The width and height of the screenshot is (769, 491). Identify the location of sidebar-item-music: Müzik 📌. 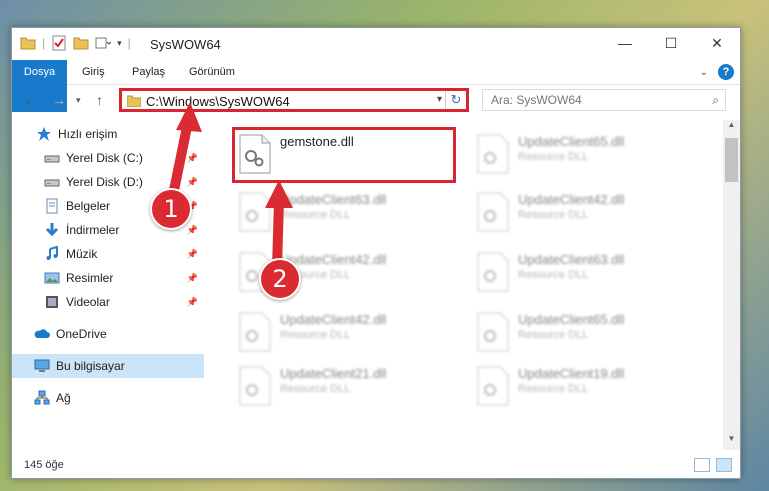
(108, 254).